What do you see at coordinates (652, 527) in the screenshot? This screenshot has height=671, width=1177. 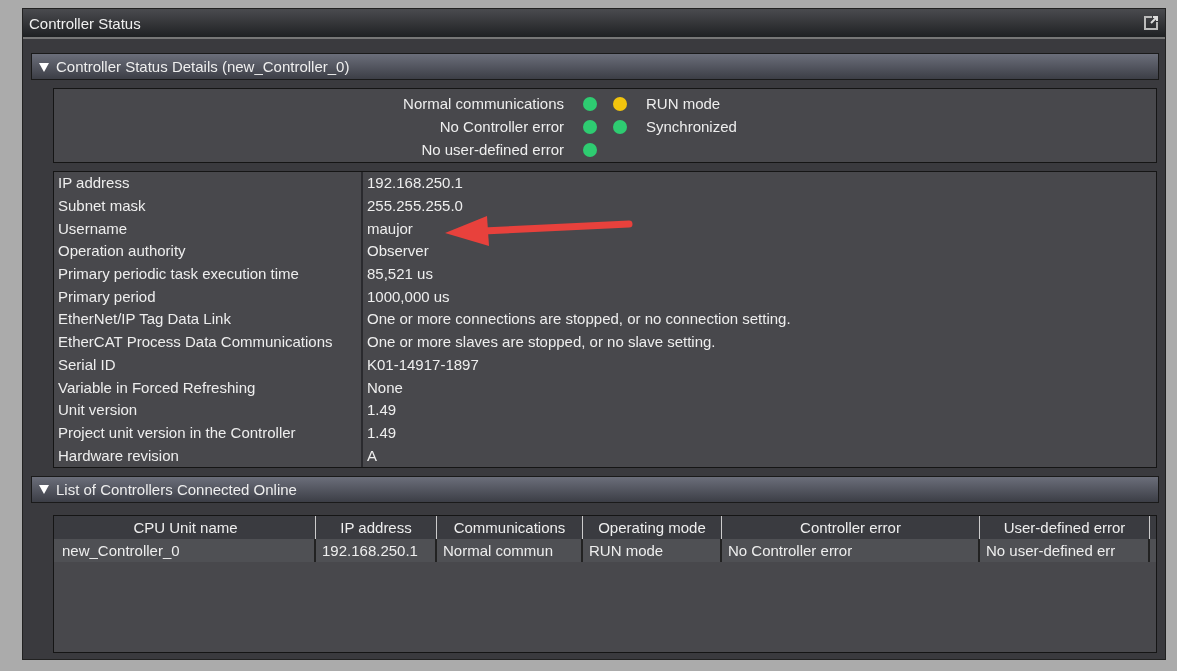 I see `column-header: Operating mode` at bounding box center [652, 527].